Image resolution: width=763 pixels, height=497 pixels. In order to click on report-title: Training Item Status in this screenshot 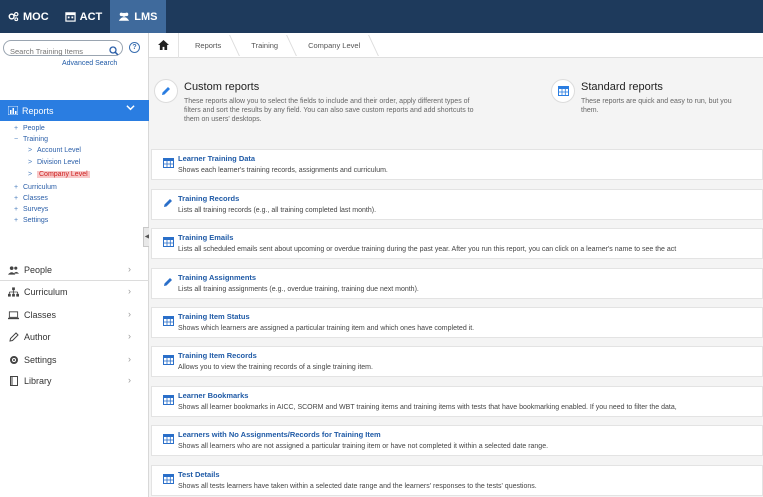, I will do `click(214, 316)`.